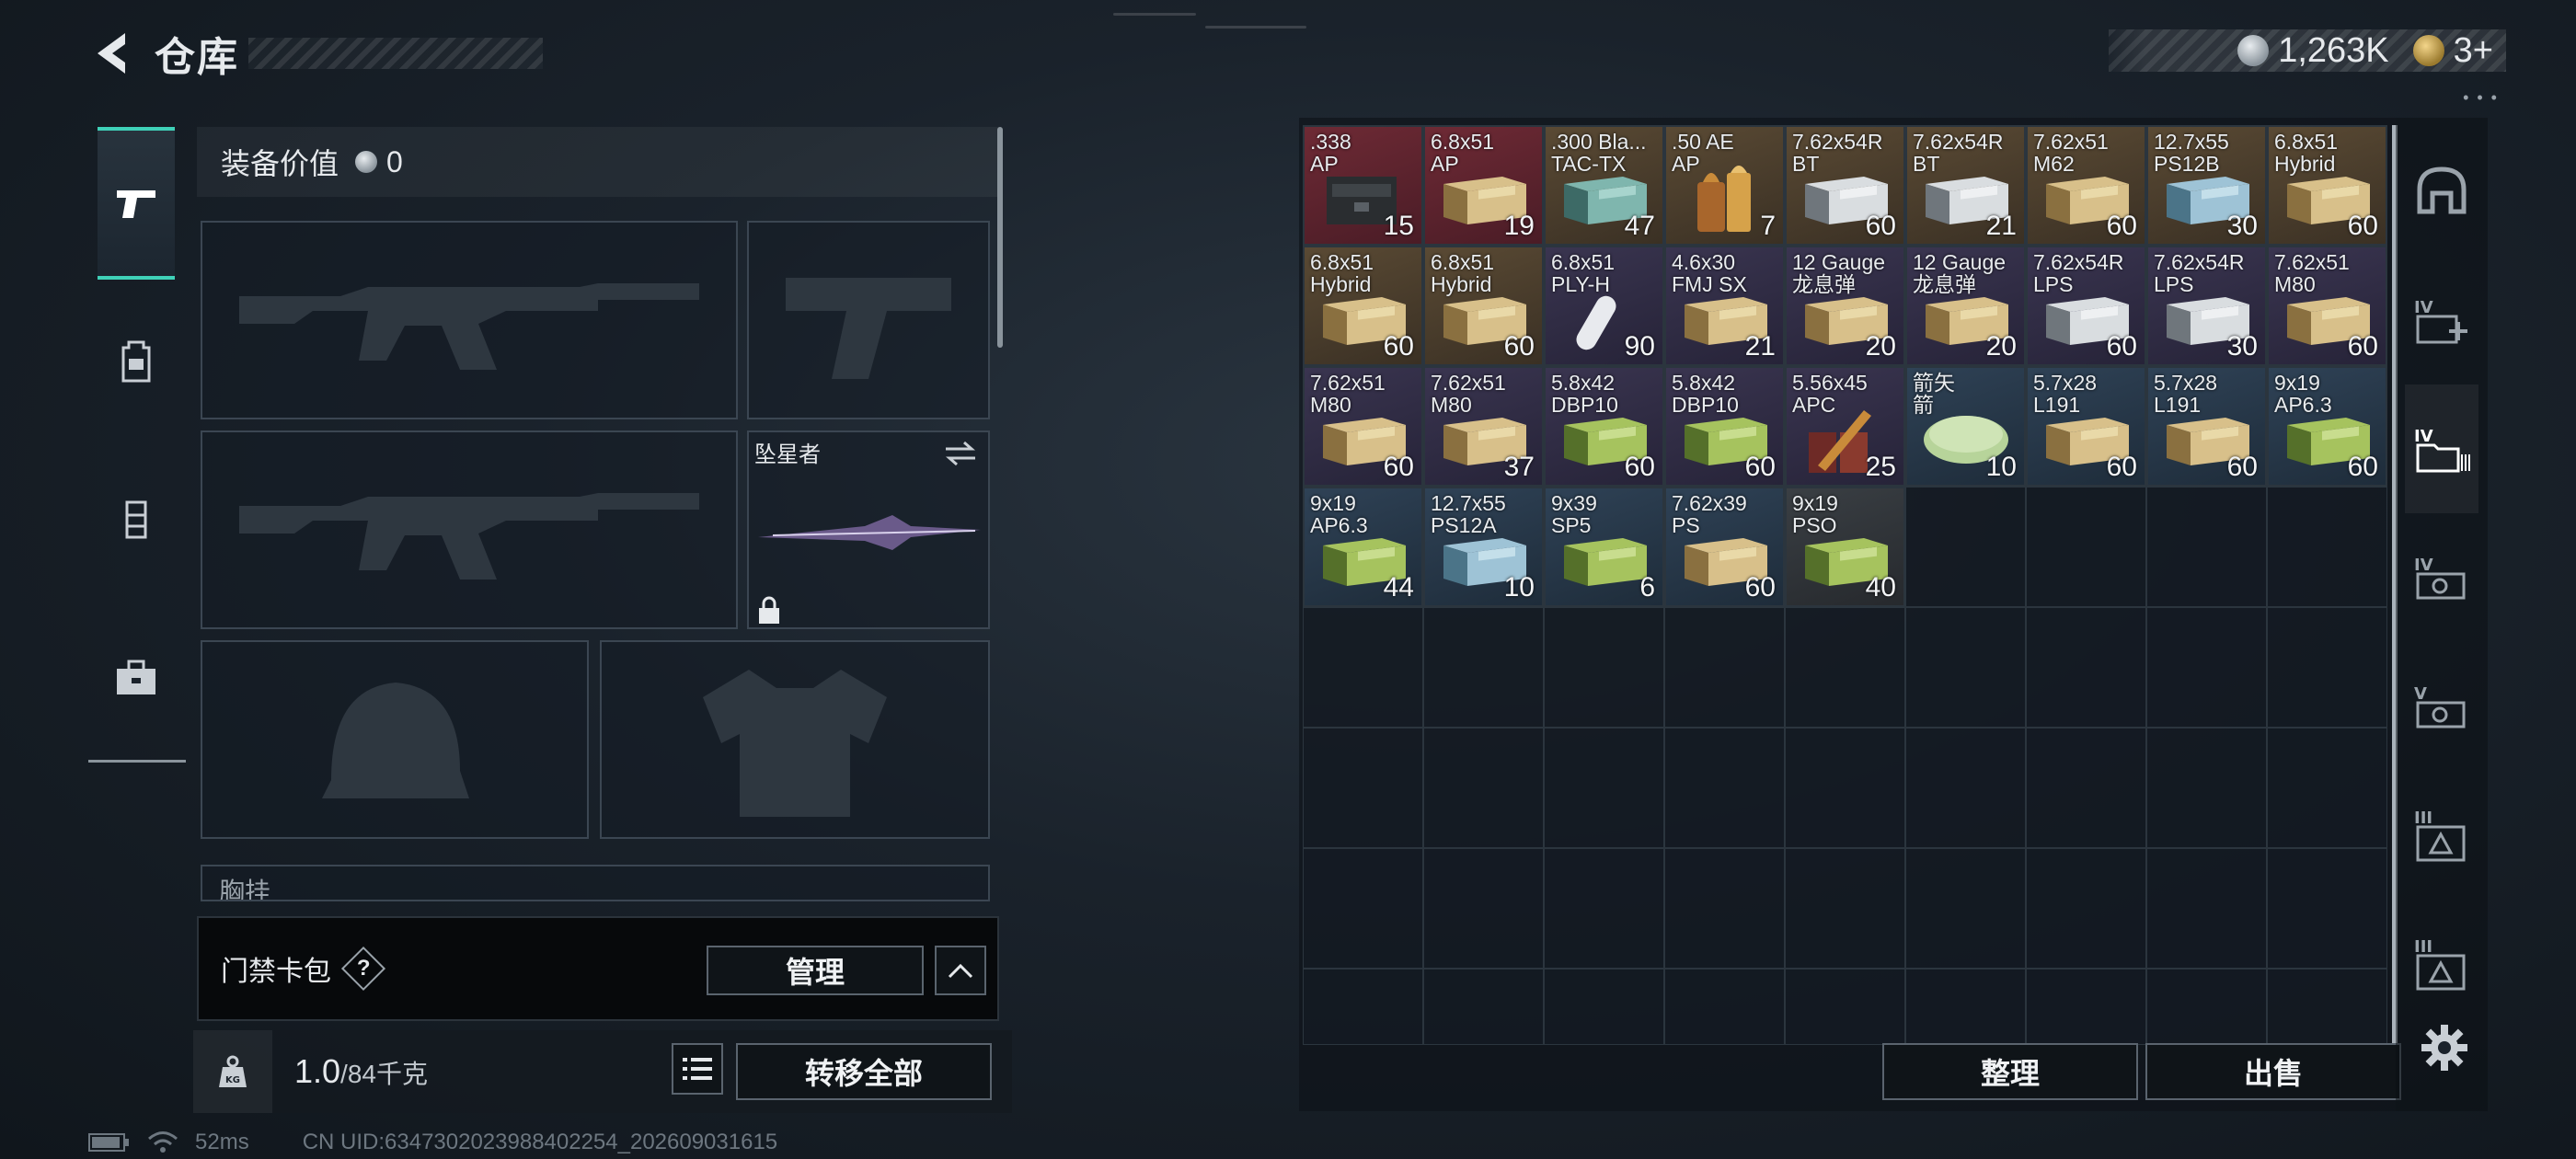 The image size is (2576, 1159). Describe the element at coordinates (1965, 185) in the screenshot. I see `storage-item: 7.62x54R BT 21` at that location.